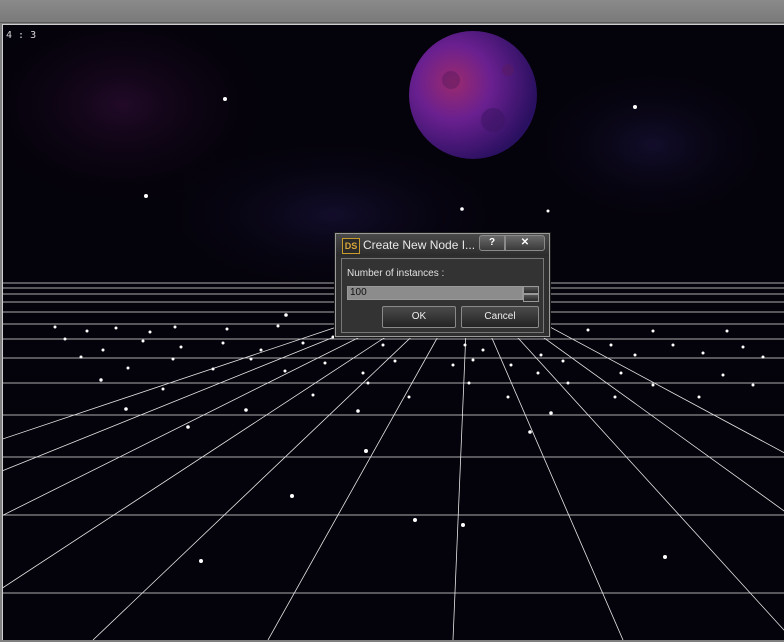 Image resolution: width=784 pixels, height=642 pixels. Describe the element at coordinates (21, 35) in the screenshot. I see `aspect-ratio-label: 4 : 3` at that location.